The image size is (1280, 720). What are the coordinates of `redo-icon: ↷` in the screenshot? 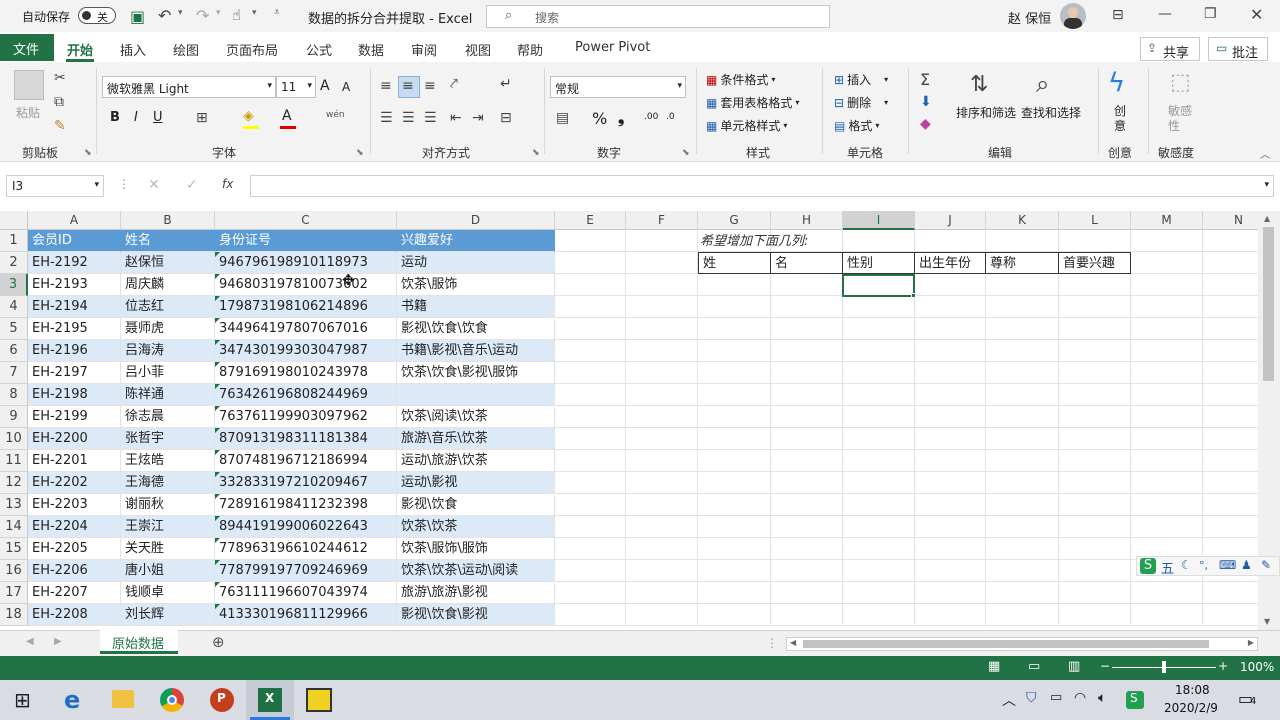 It's located at (202, 15).